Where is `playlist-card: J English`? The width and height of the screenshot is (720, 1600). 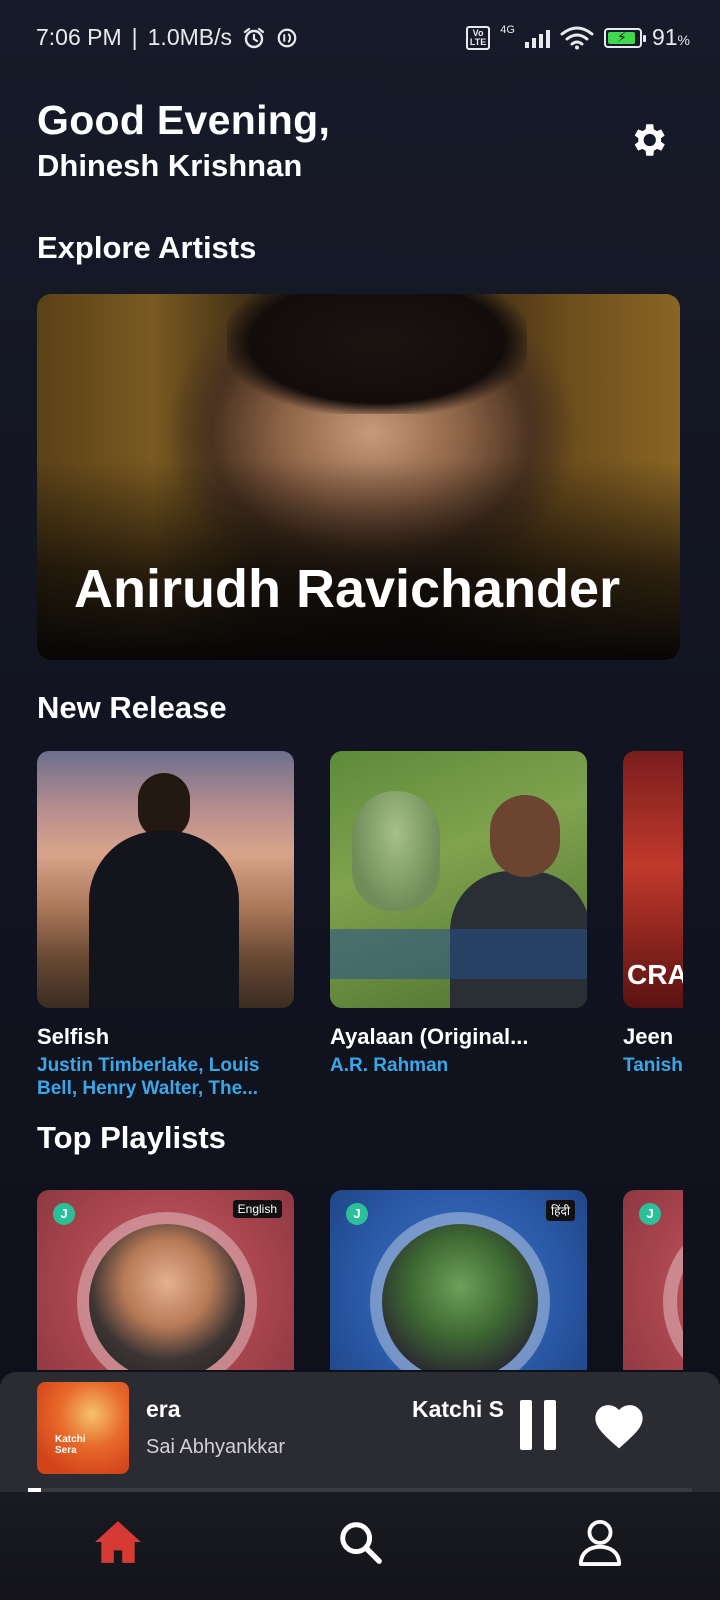
playlist-card: J English is located at coordinates (165, 1280).